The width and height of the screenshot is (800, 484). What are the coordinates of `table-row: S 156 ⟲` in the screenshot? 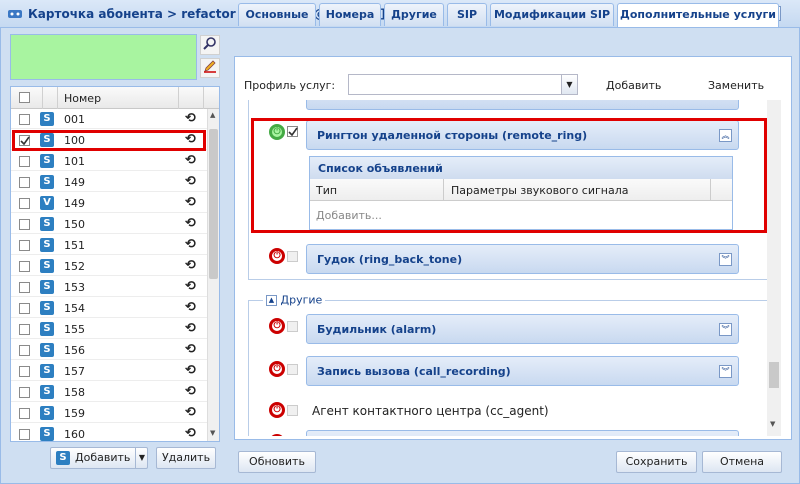 It's located at (109, 350).